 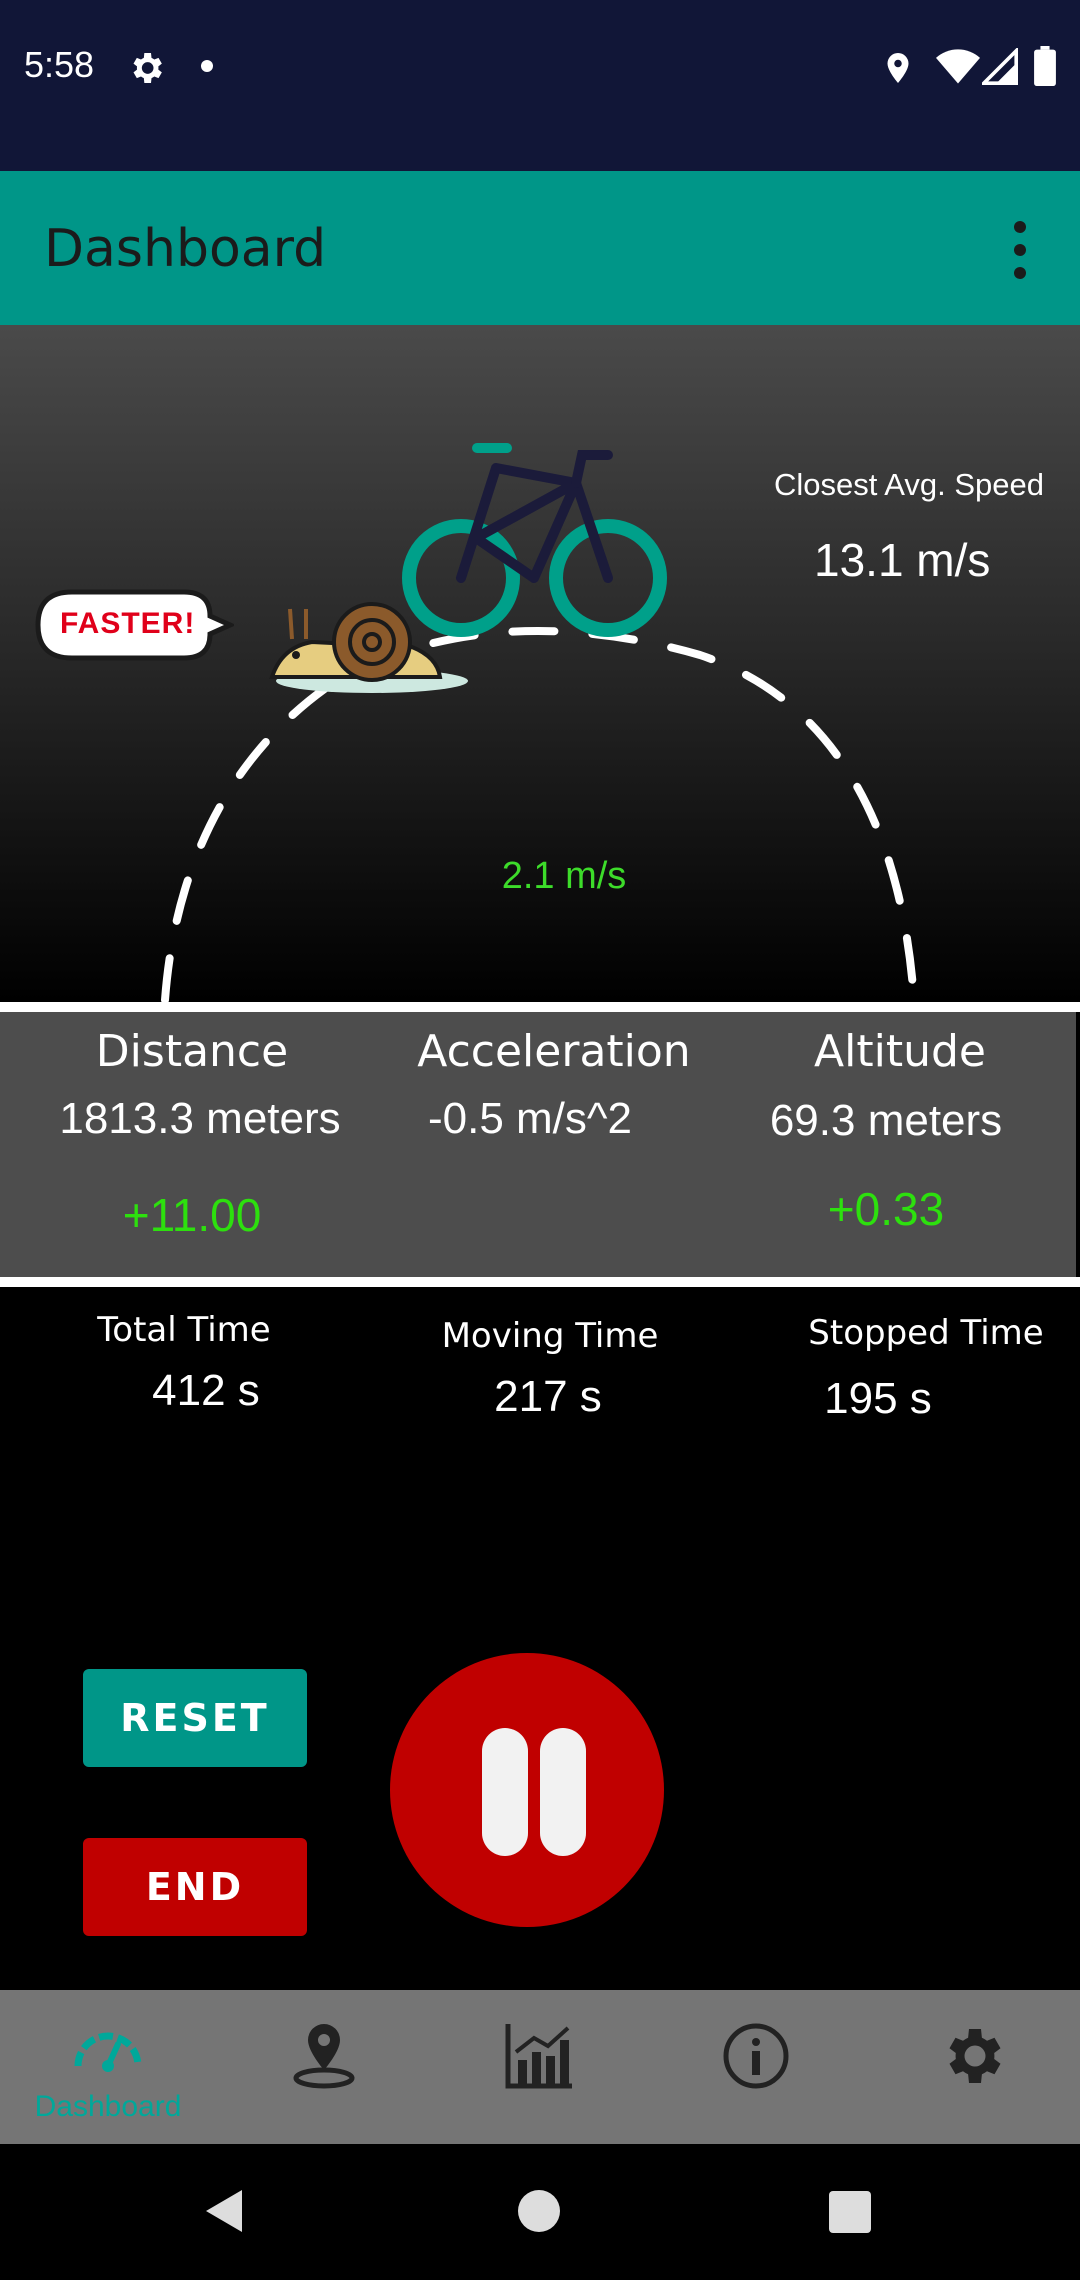 What do you see at coordinates (756, 2056) in the screenshot?
I see `info-icon` at bounding box center [756, 2056].